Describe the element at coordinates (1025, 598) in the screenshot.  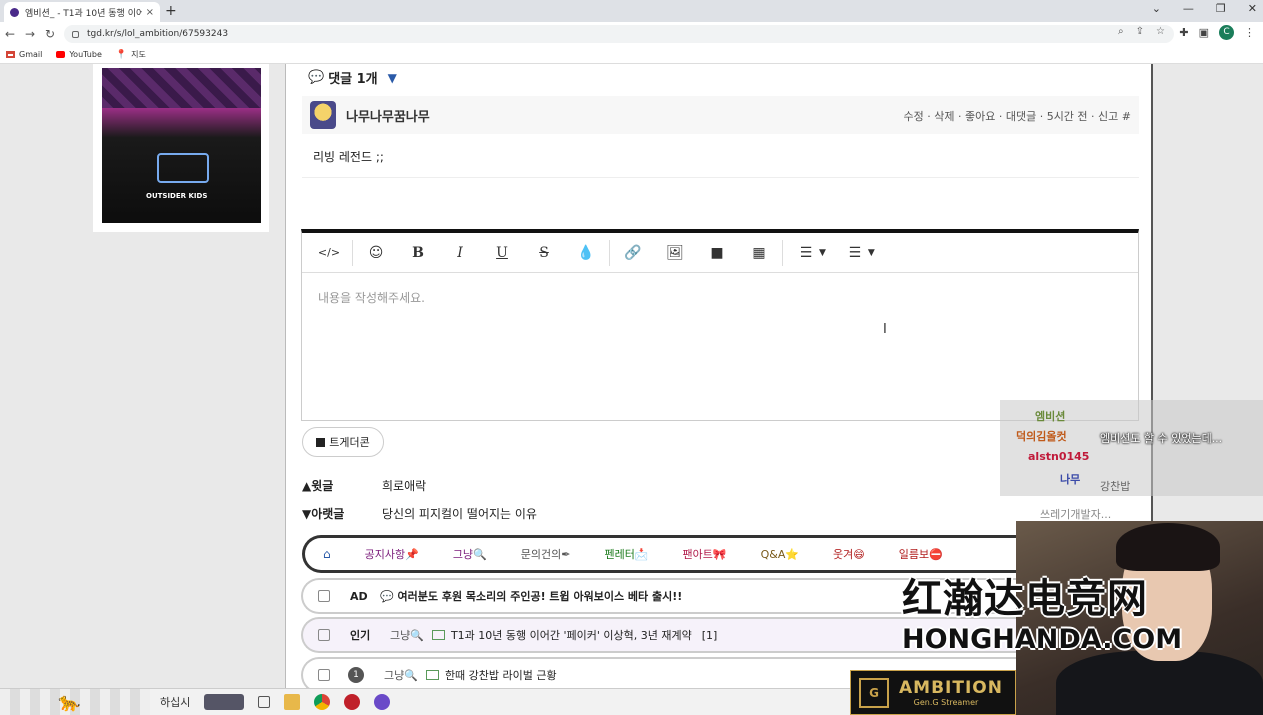
I see `watermark-cn: 红瀚达电竞网` at that location.